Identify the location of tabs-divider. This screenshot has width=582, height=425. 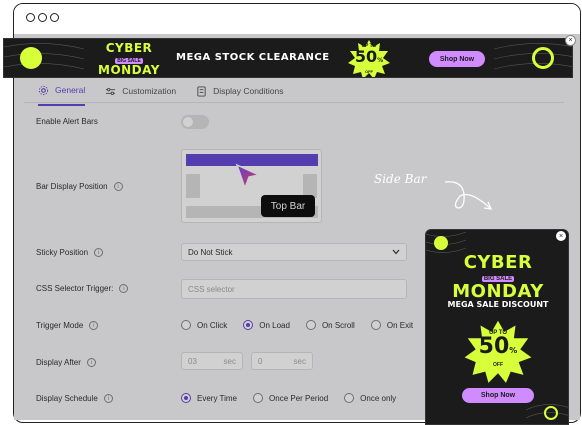
(294, 102).